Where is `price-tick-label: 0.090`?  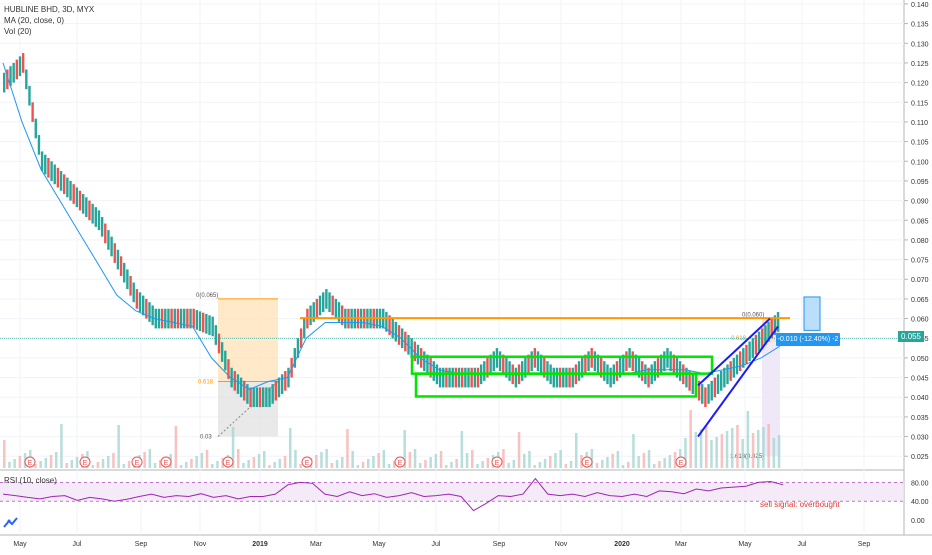
price-tick-label: 0.090 is located at coordinates (920, 202).